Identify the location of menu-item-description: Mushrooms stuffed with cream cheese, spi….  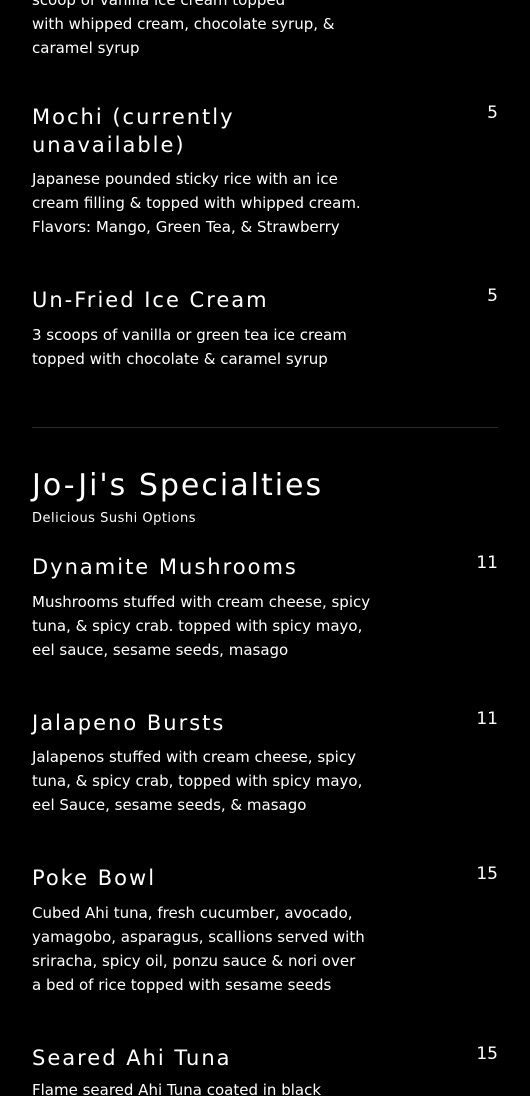
(201, 626).